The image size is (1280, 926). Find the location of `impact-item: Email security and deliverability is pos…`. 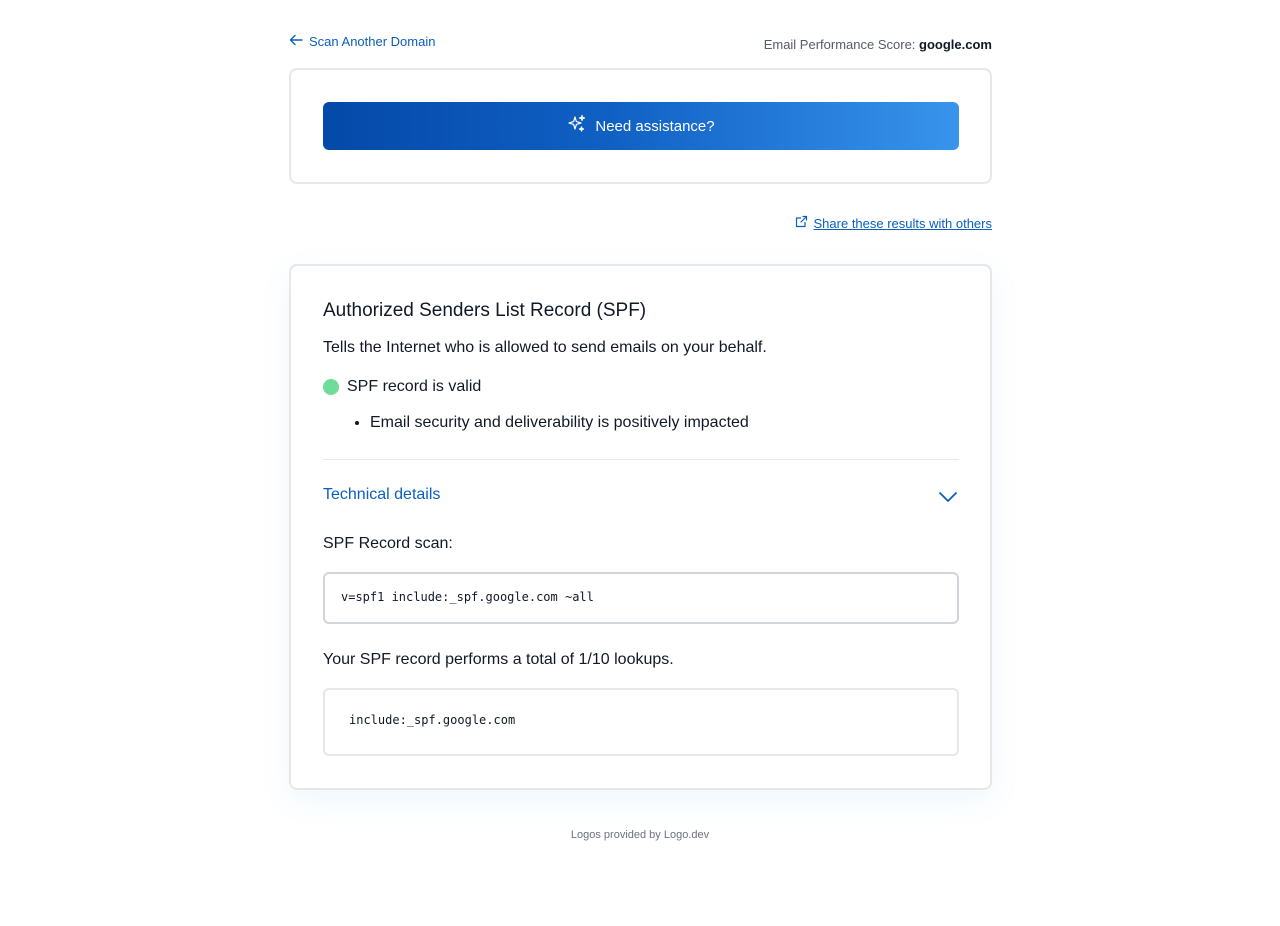

impact-item: Email security and deliverability is pos… is located at coordinates (559, 423).